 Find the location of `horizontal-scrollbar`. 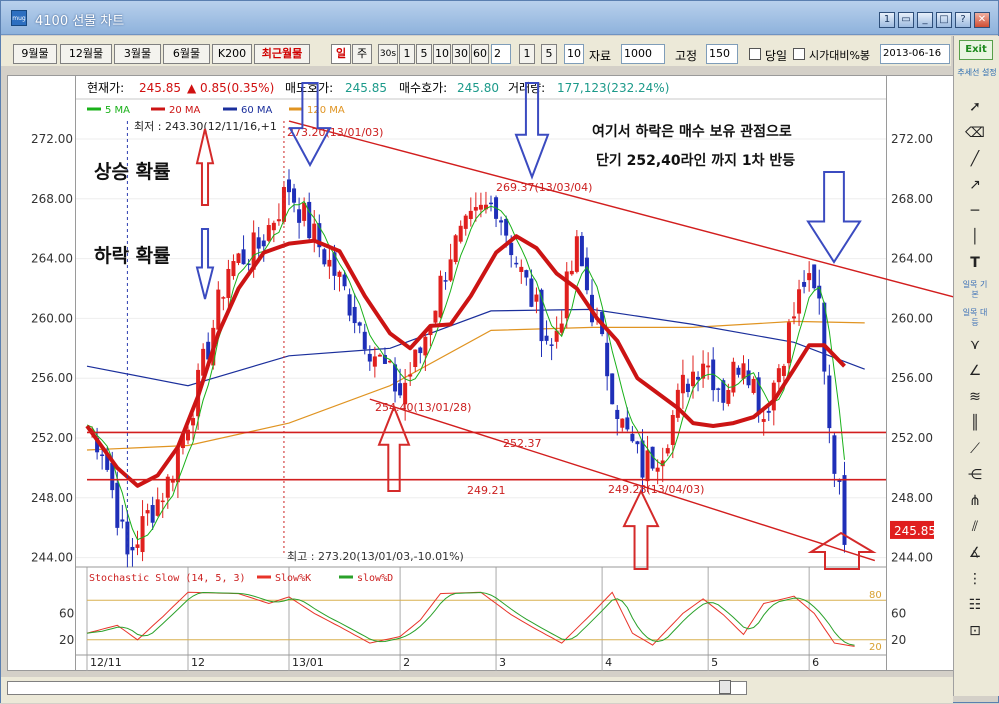

horizontal-scrollbar is located at coordinates (377, 688).